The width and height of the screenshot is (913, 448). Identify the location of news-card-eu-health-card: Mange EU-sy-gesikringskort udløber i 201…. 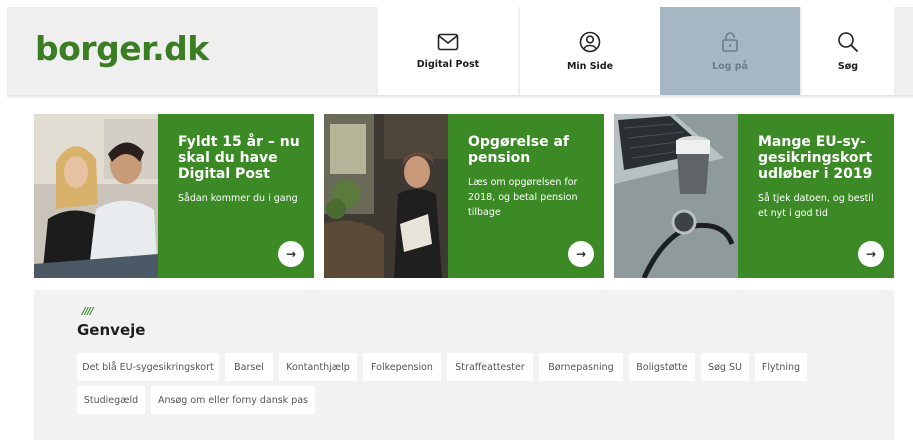
(754, 196).